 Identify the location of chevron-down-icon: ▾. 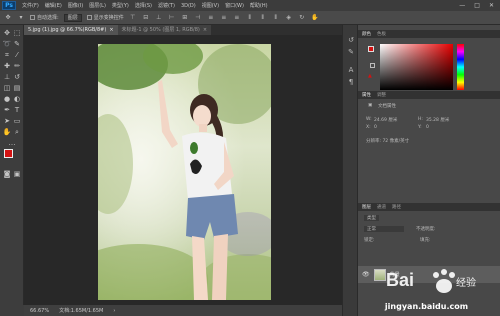
(21, 17).